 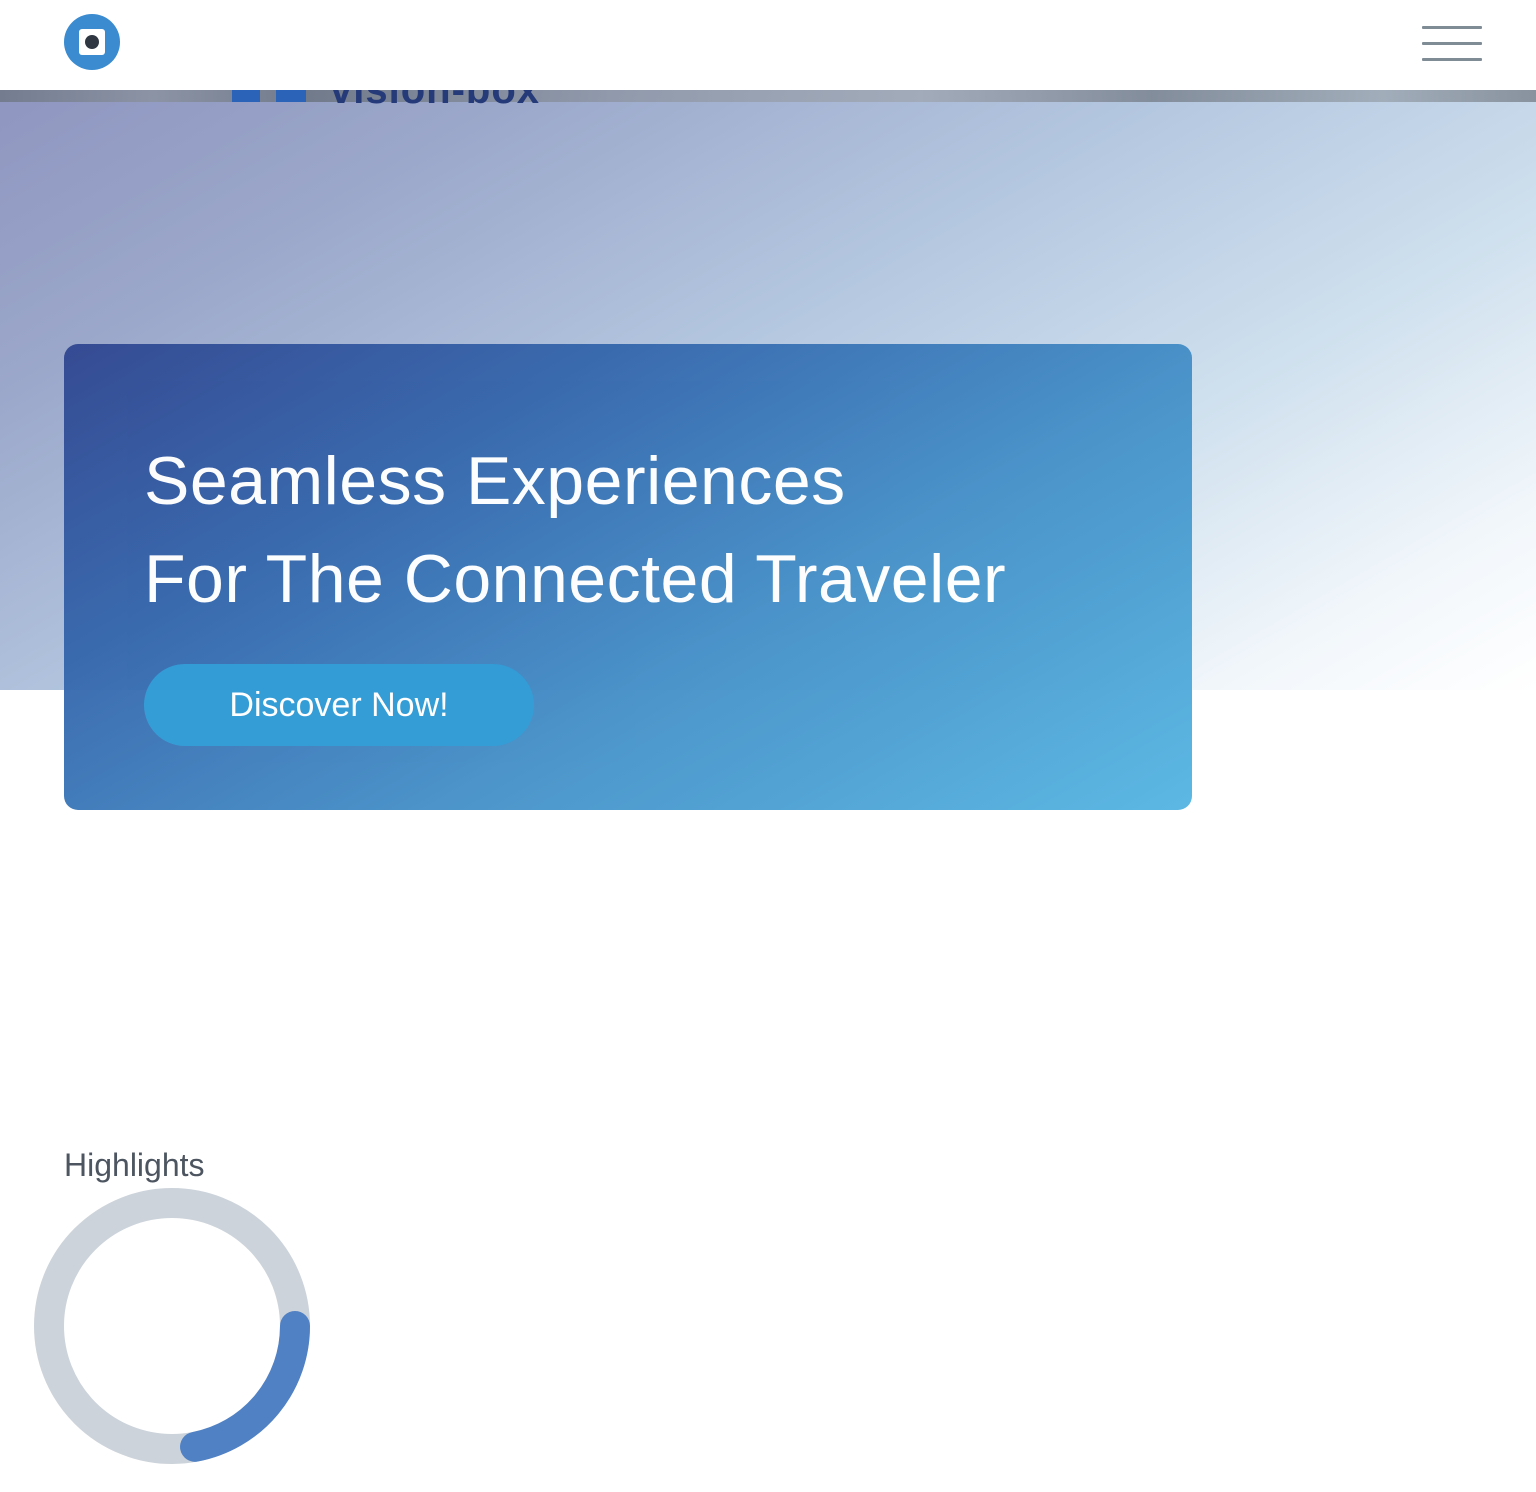 I want to click on progress-ring-fill, so click(x=245, y=1386).